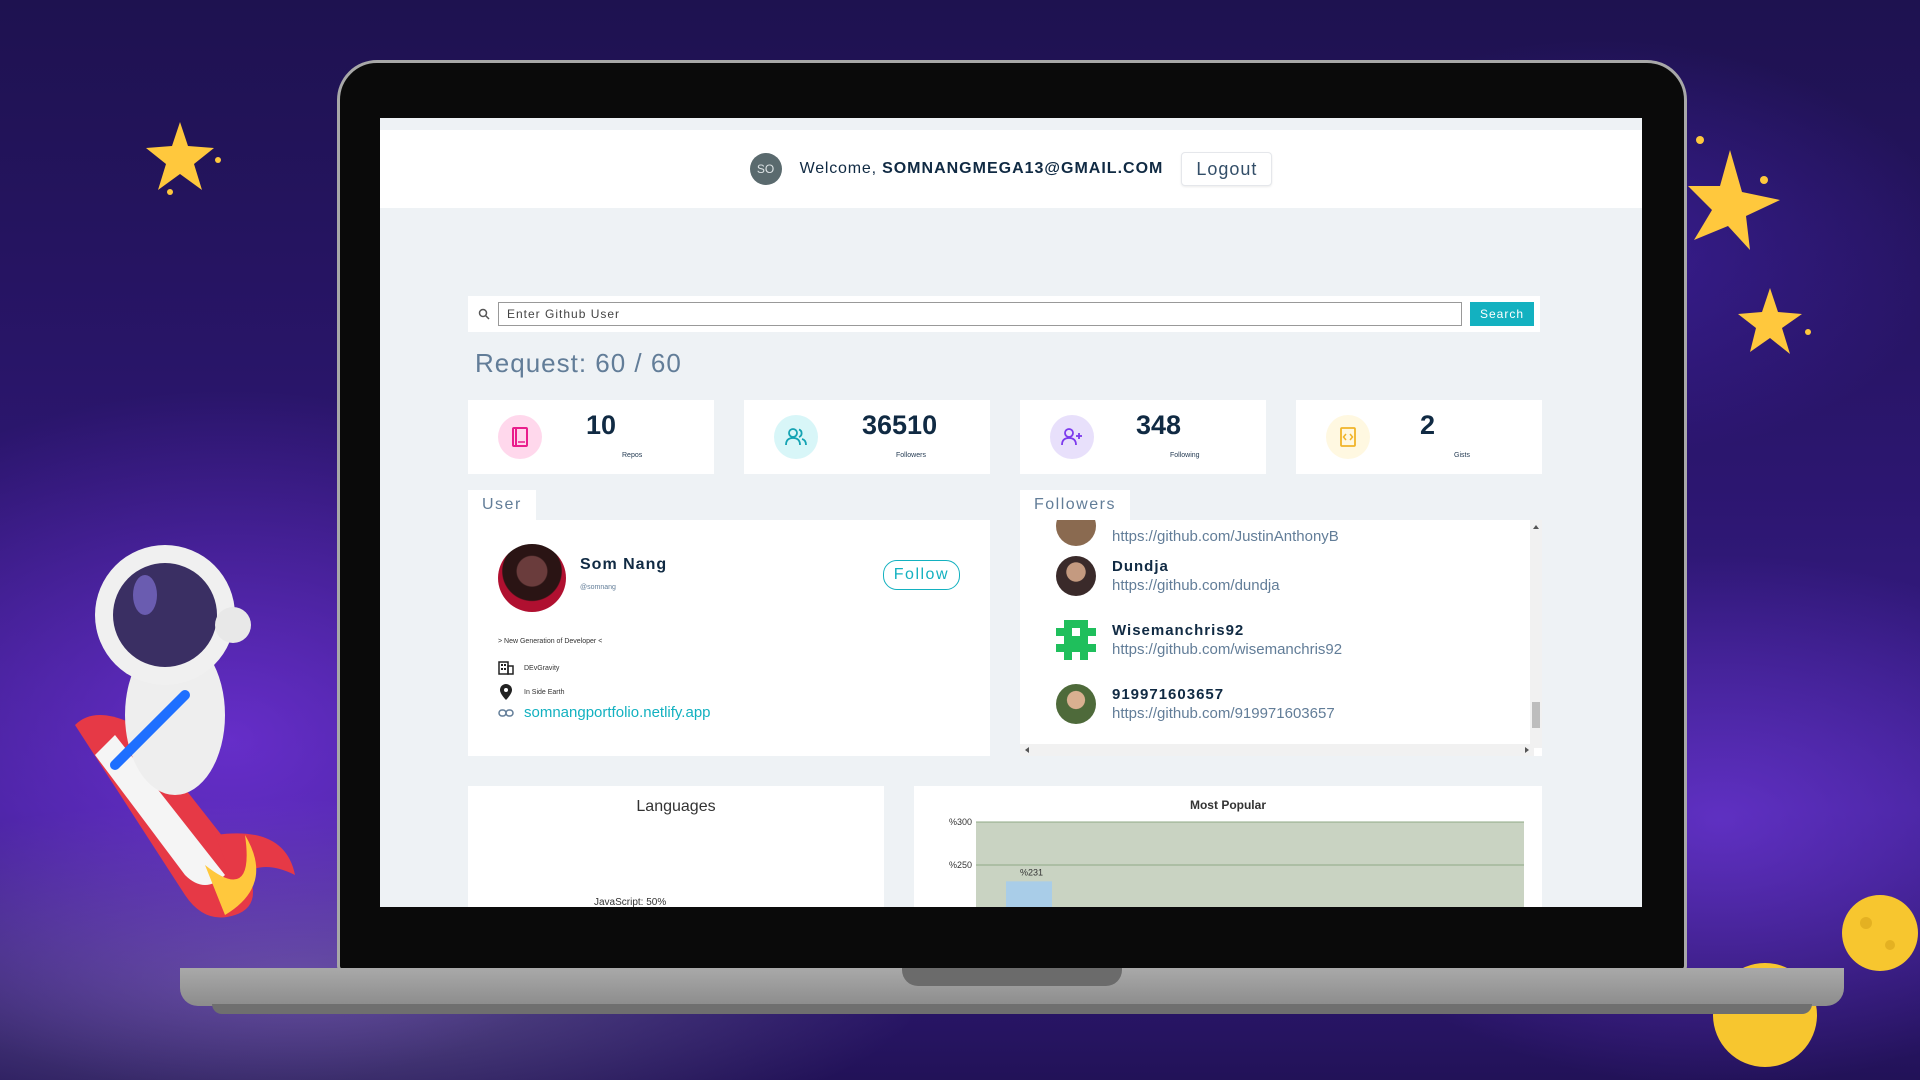 This screenshot has height=1080, width=1920. What do you see at coordinates (506, 692) in the screenshot?
I see `location-pin-icon` at bounding box center [506, 692].